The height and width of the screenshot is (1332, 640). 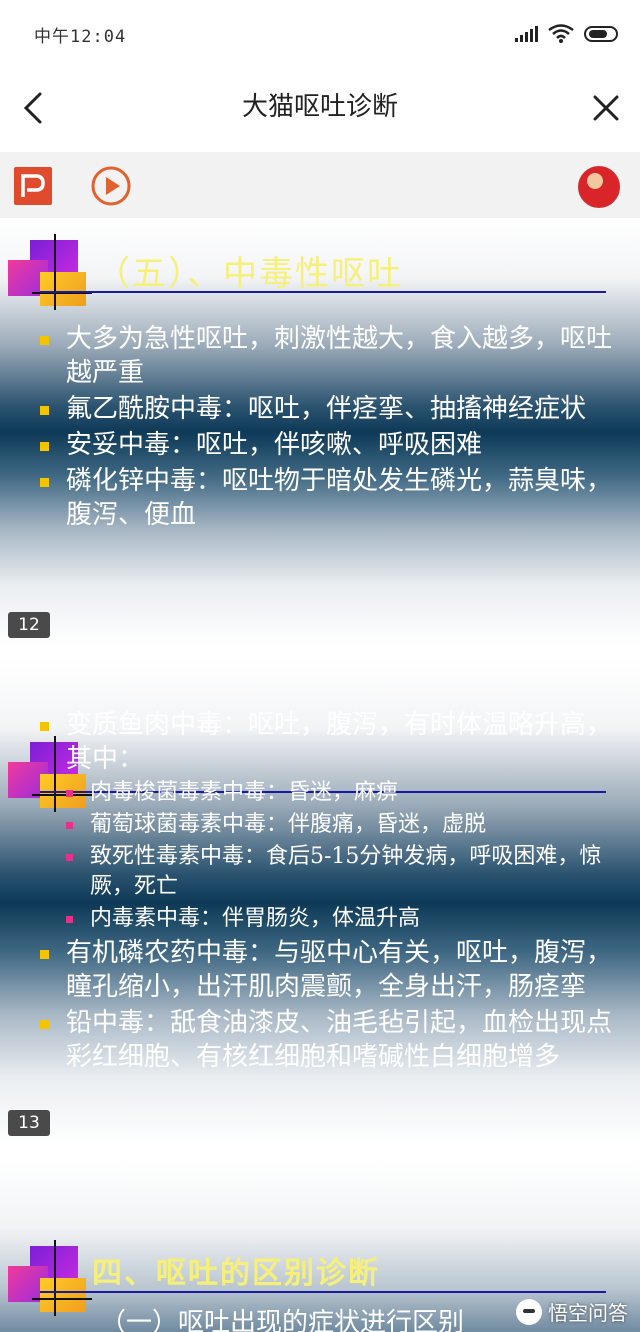 I want to click on sub-list-item: 内毒素中毒：伴胃肠炎，体温升高, so click(x=326, y=919).